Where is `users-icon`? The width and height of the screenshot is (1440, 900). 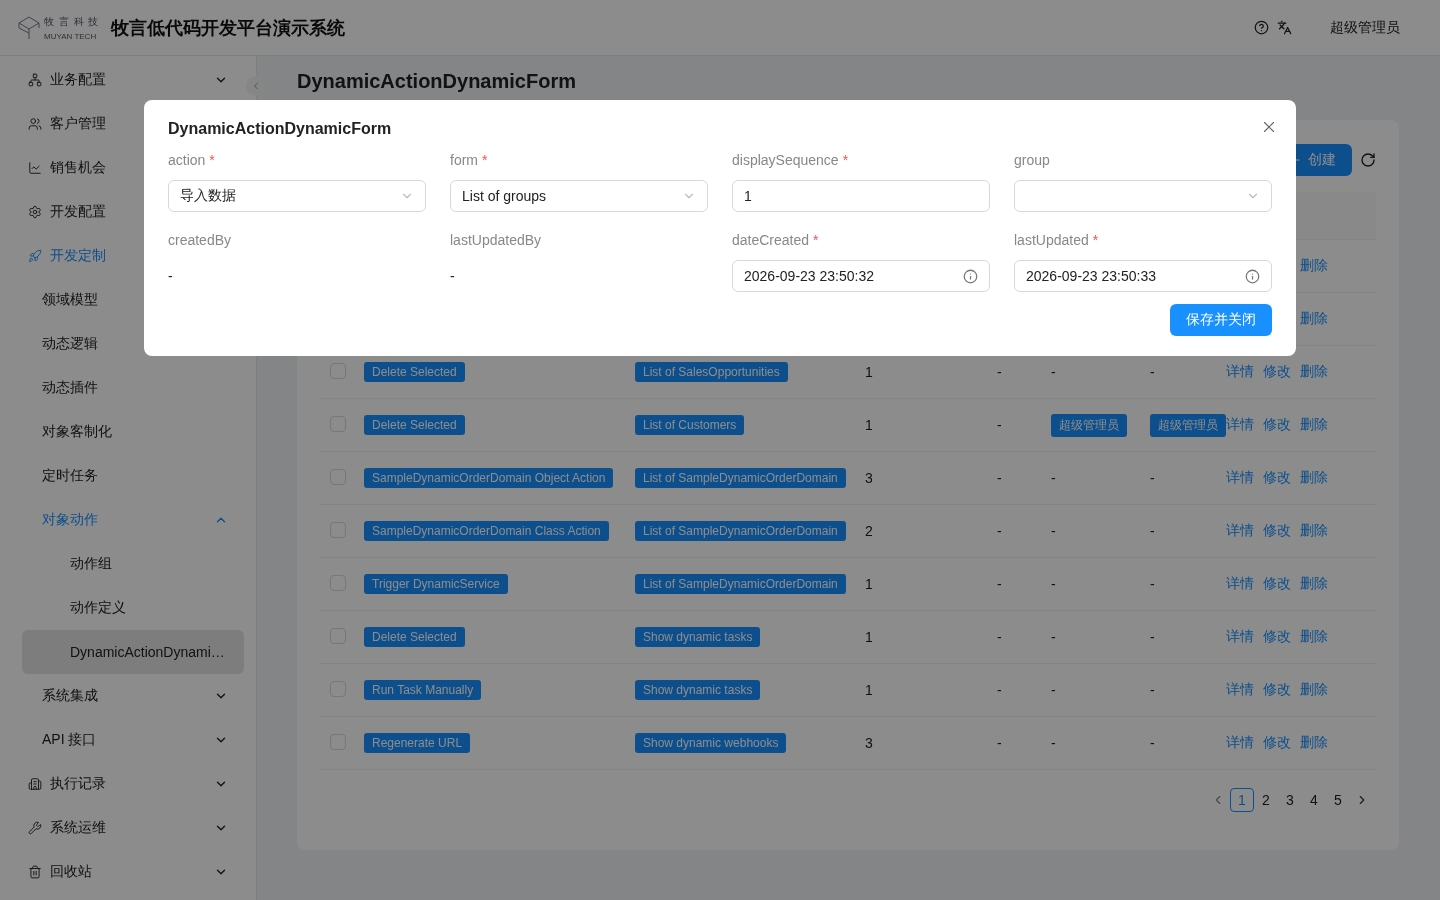
users-icon is located at coordinates (35, 124).